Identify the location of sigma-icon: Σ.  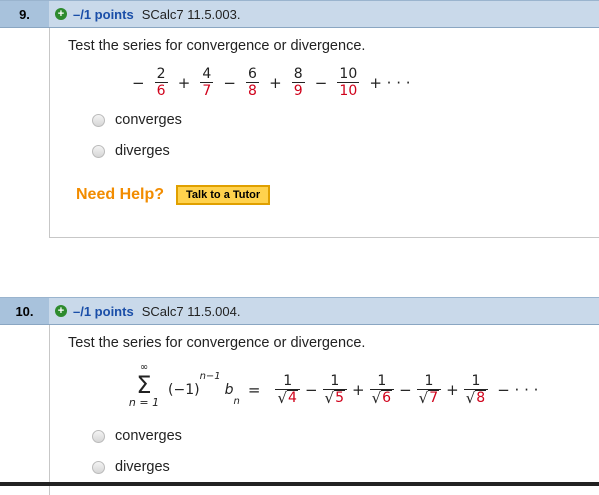
(144, 385).